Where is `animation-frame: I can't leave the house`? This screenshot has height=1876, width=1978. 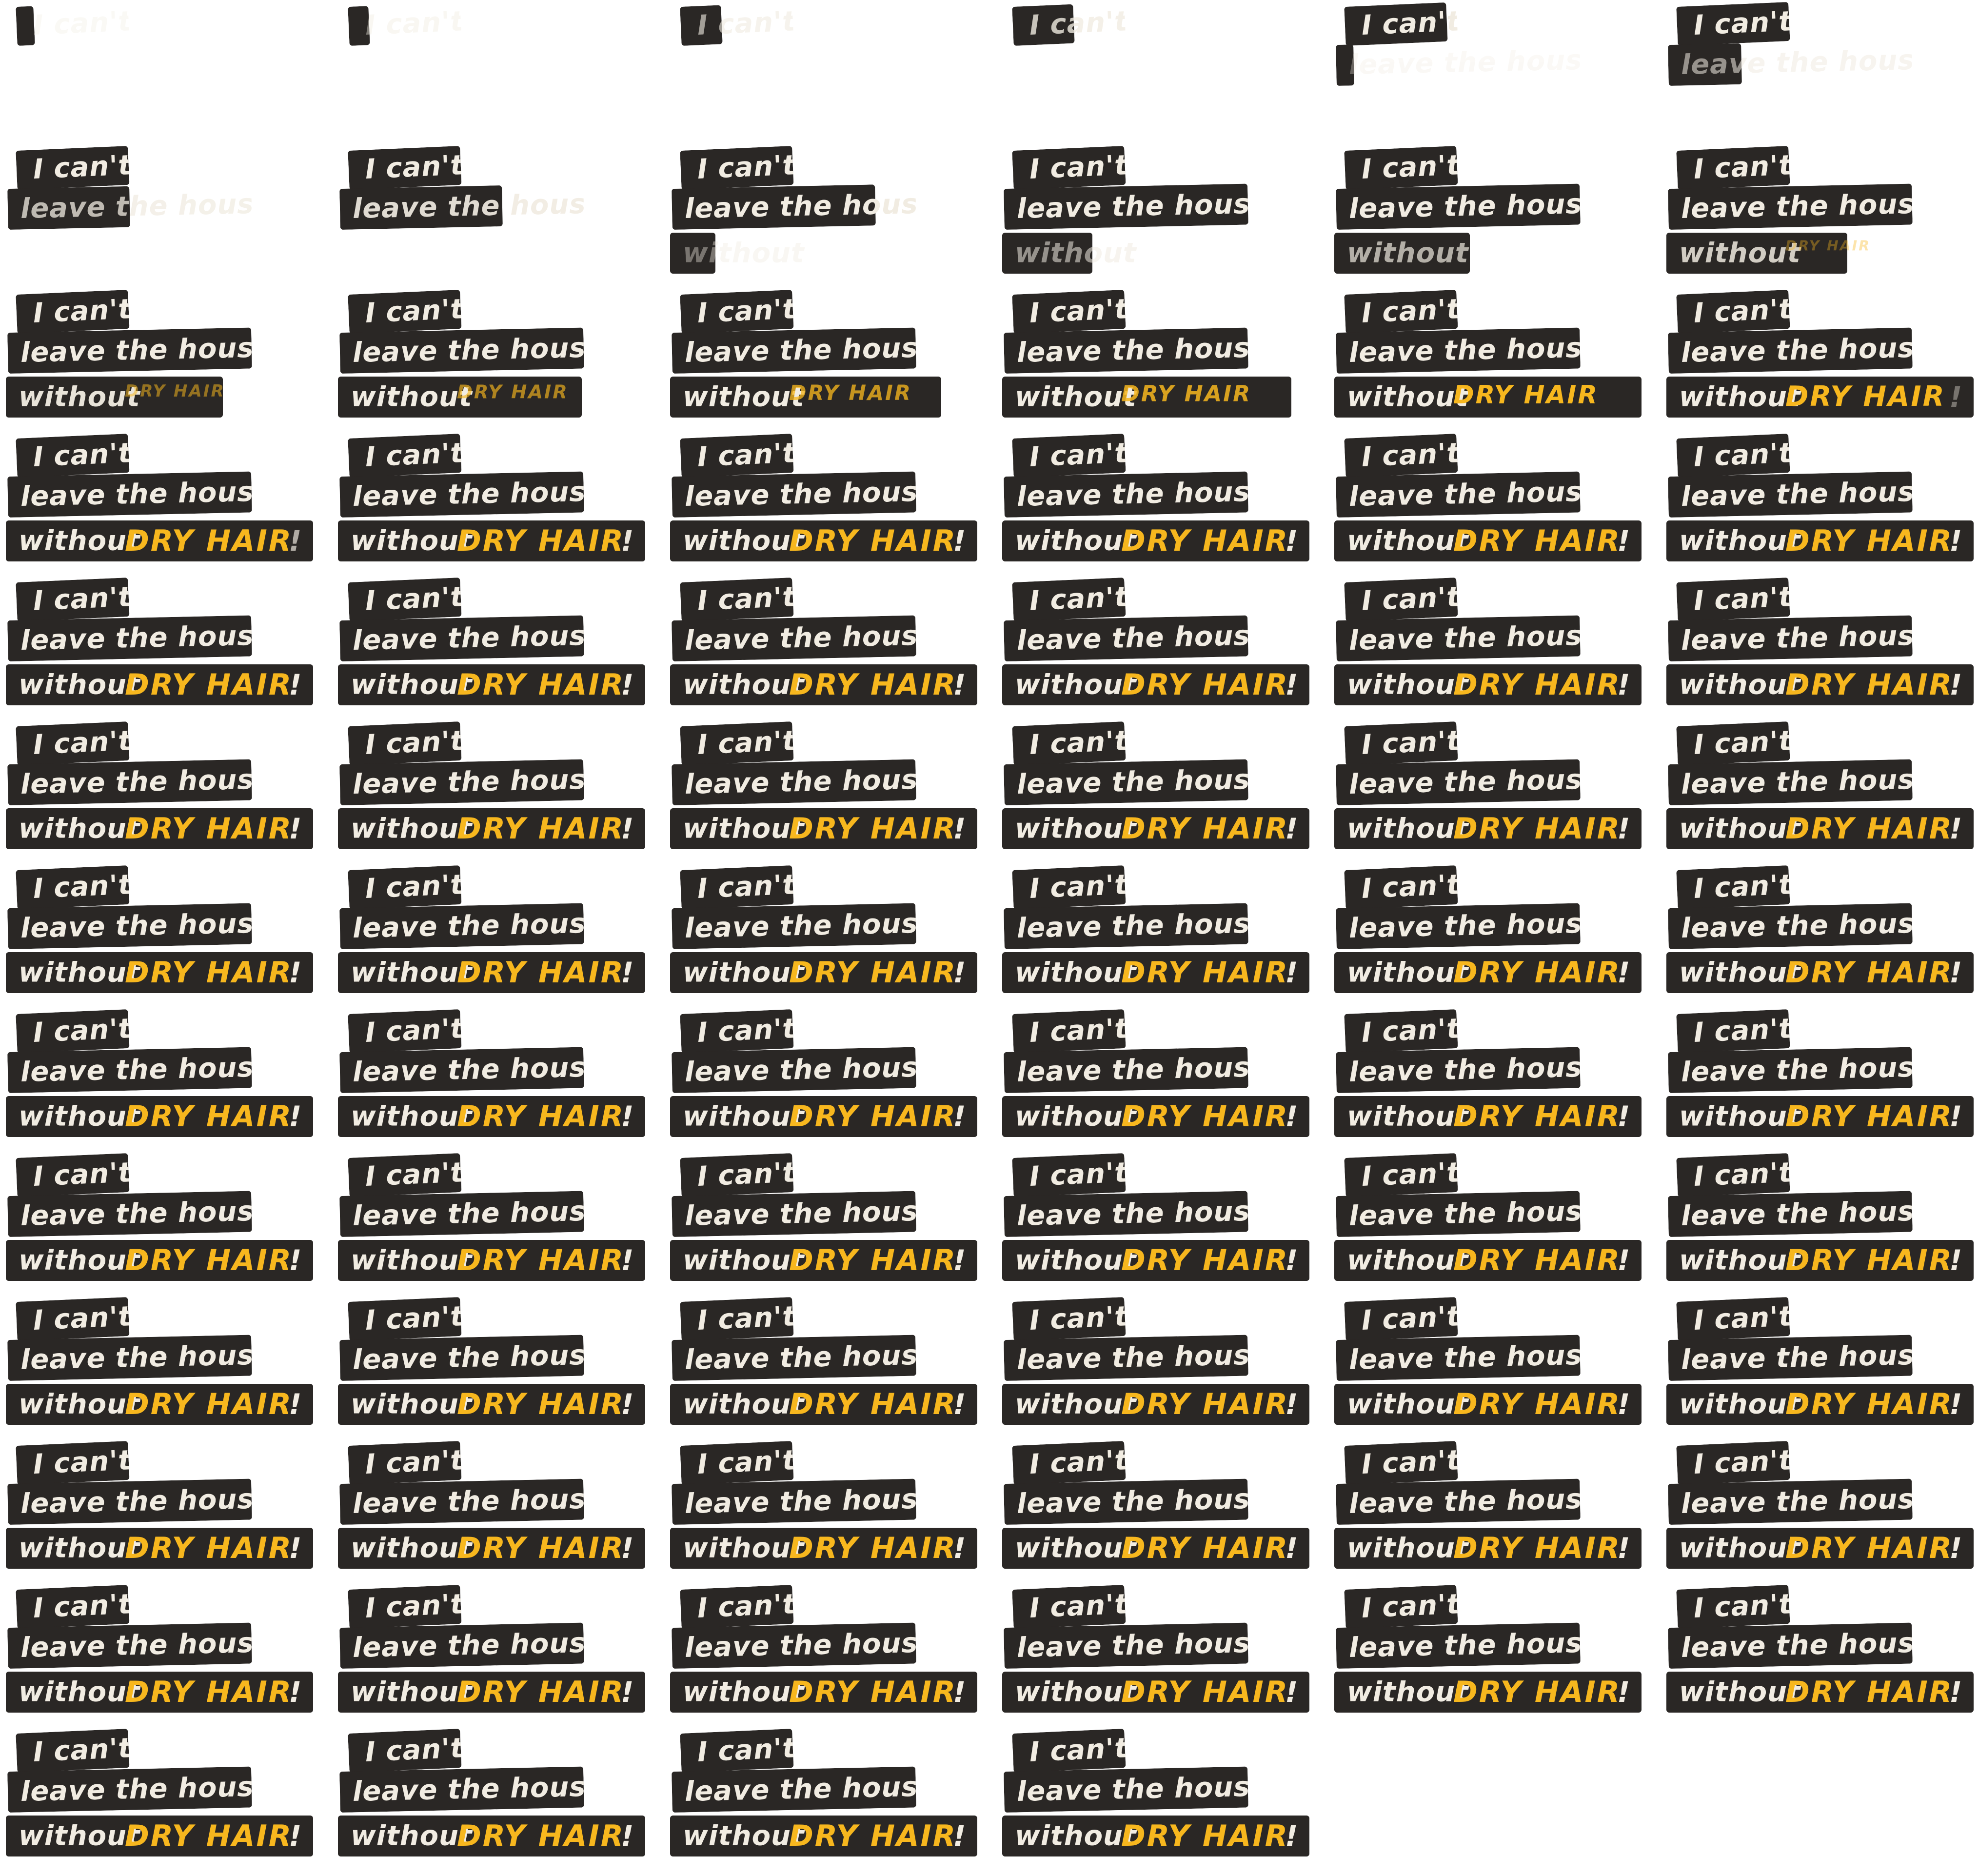
animation-frame: I can't leave the house is located at coordinates (167, 219).